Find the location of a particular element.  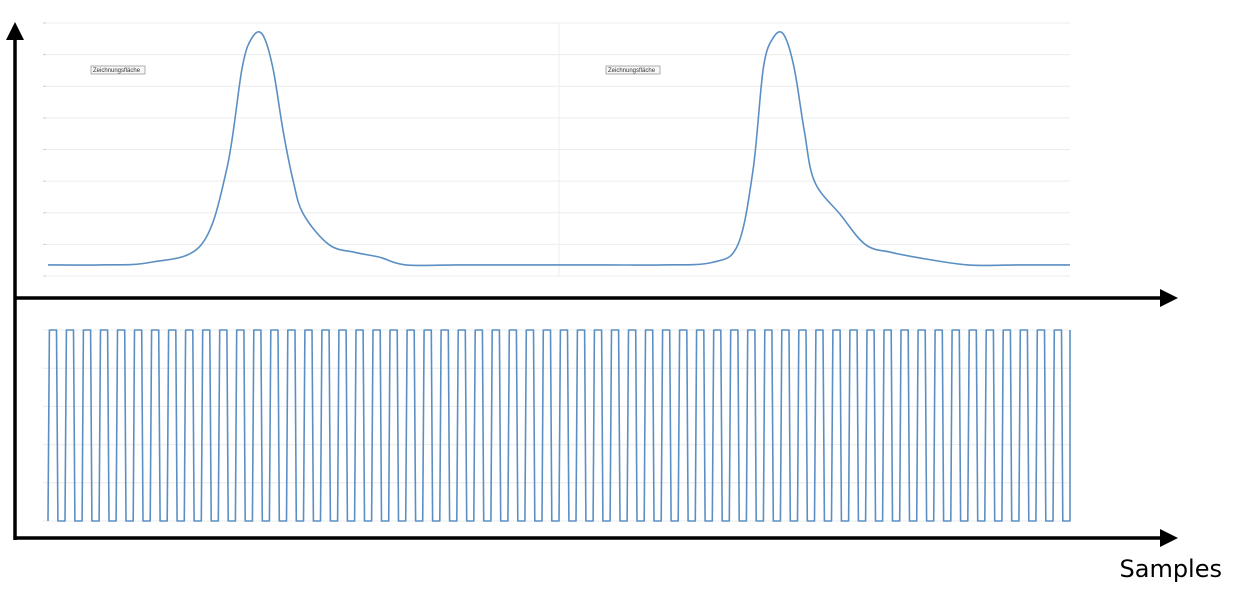

y-axis-arrowhead is located at coordinates (15, 31).